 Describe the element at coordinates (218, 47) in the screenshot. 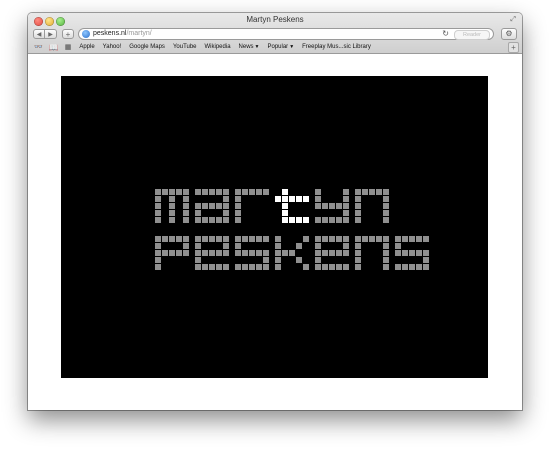

I see `bookmark-item: Wikipedia` at that location.